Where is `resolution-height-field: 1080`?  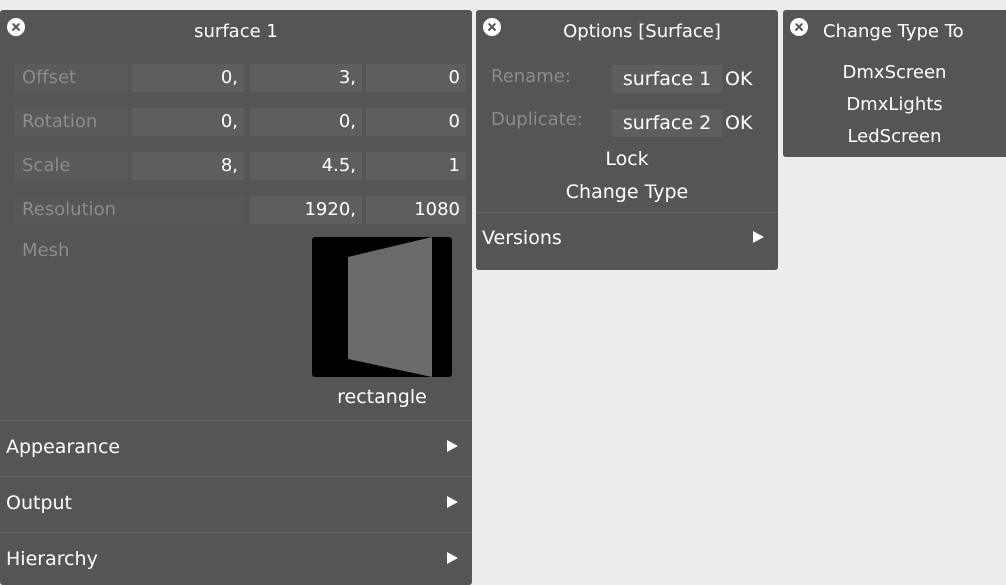
resolution-height-field: 1080 is located at coordinates (416, 210).